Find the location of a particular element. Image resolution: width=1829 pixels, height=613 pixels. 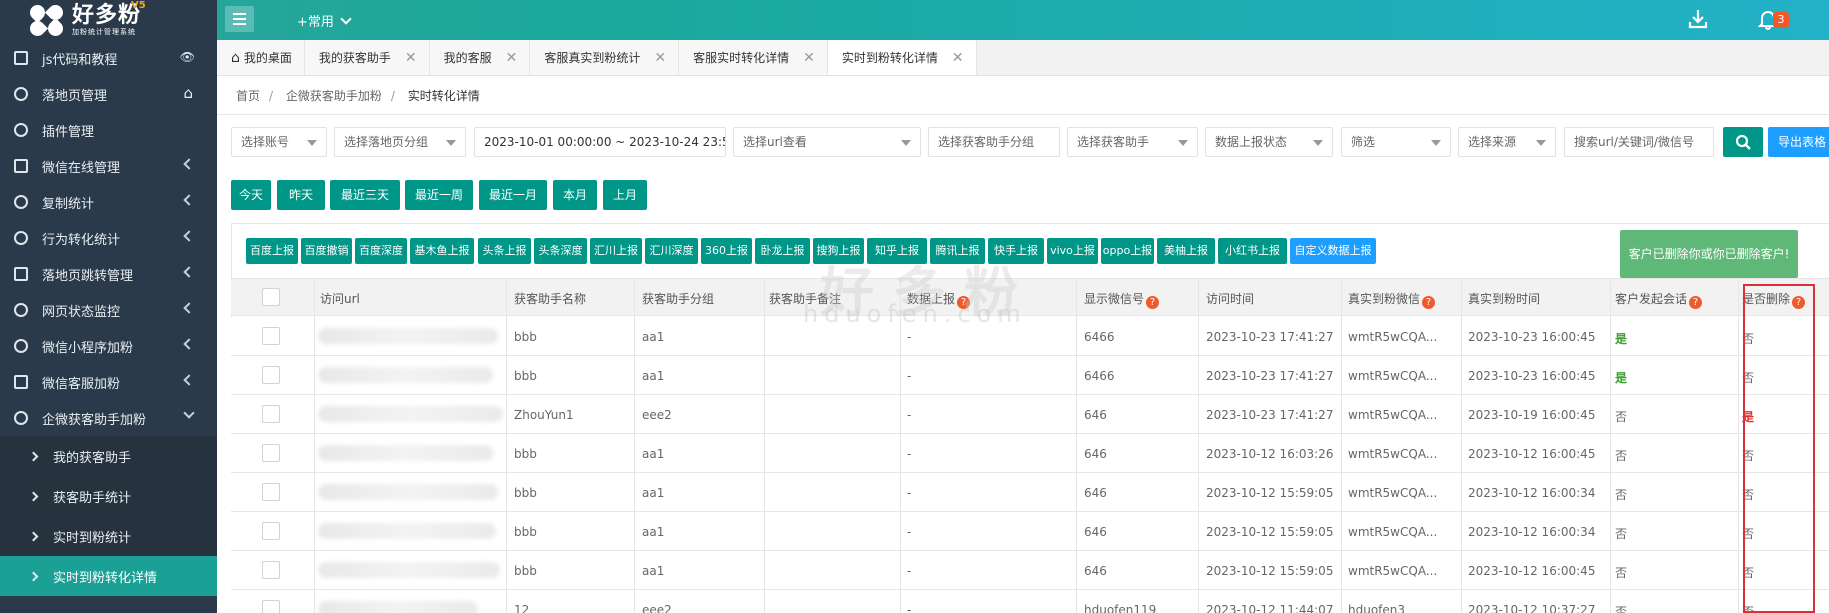

report-button-2: 百度深度 is located at coordinates (381, 251).